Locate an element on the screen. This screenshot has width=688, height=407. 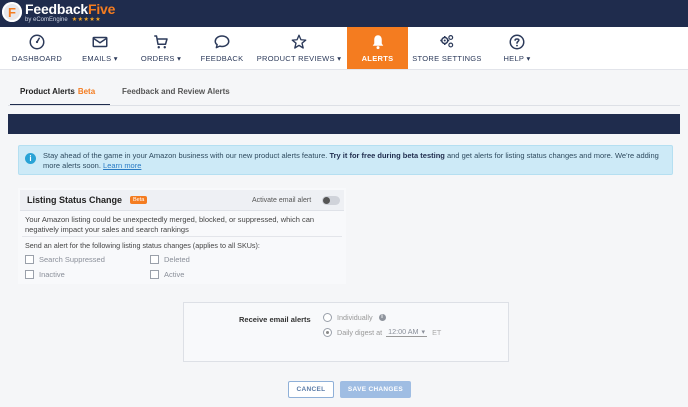
logo-subtitle: by eComEngine ★★★★★ is located at coordinates (70, 20).